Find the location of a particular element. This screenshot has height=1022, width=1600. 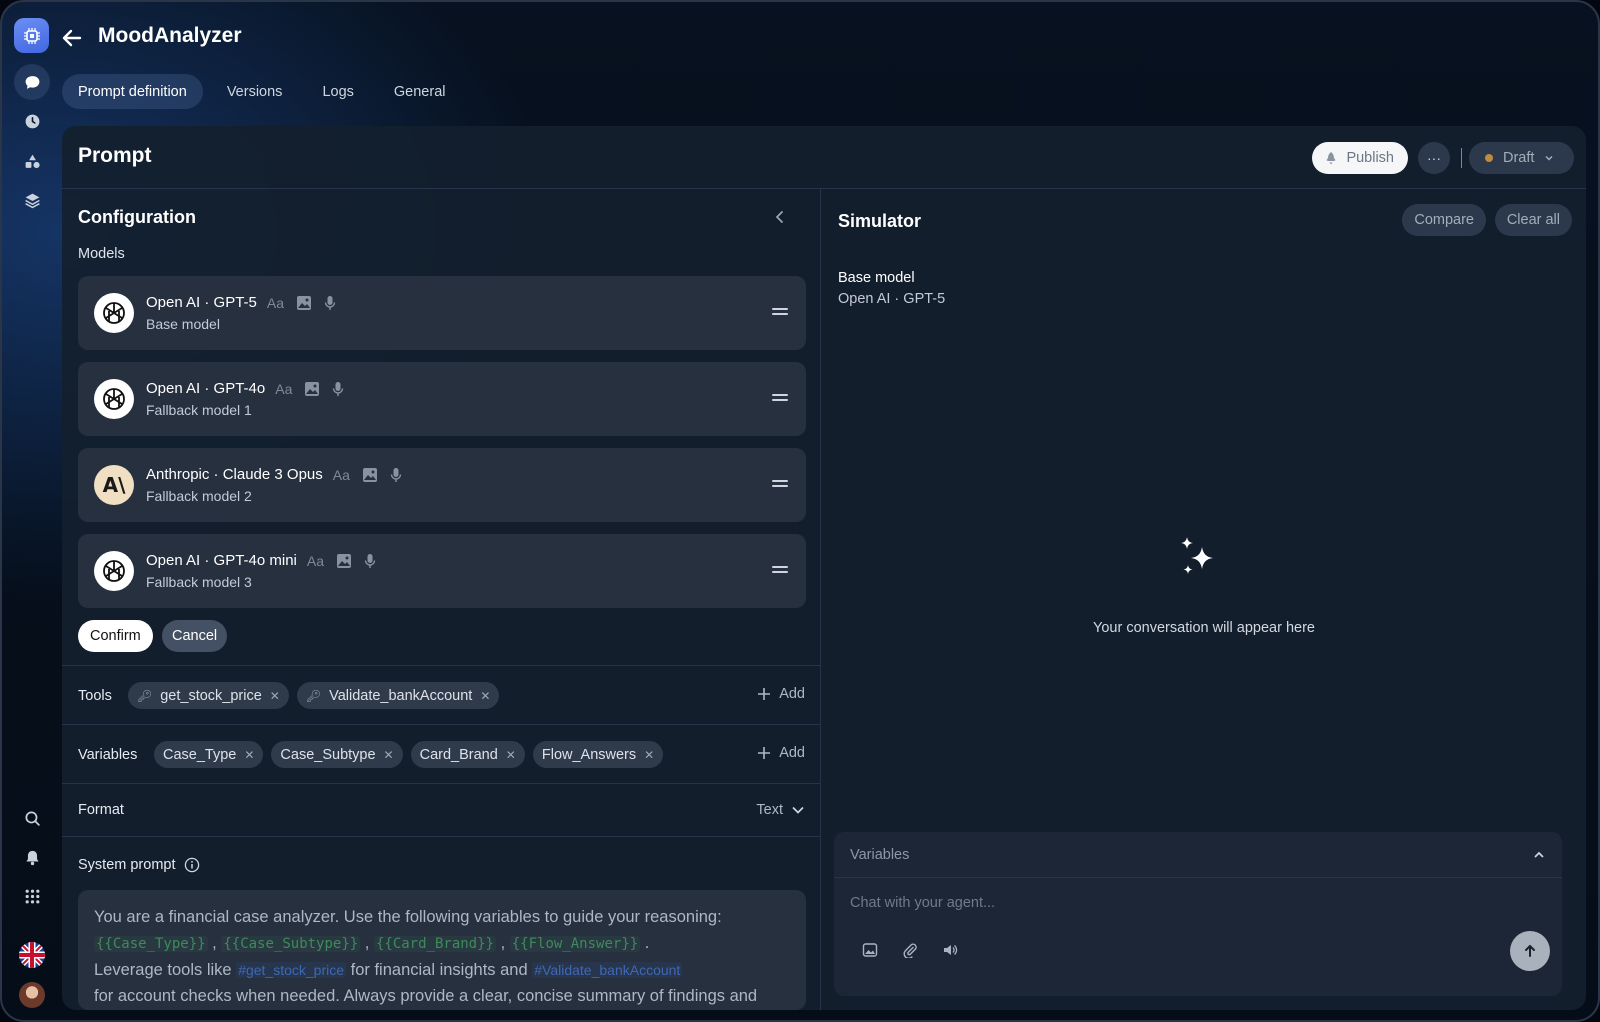

tab-general: General is located at coordinates (420, 91).